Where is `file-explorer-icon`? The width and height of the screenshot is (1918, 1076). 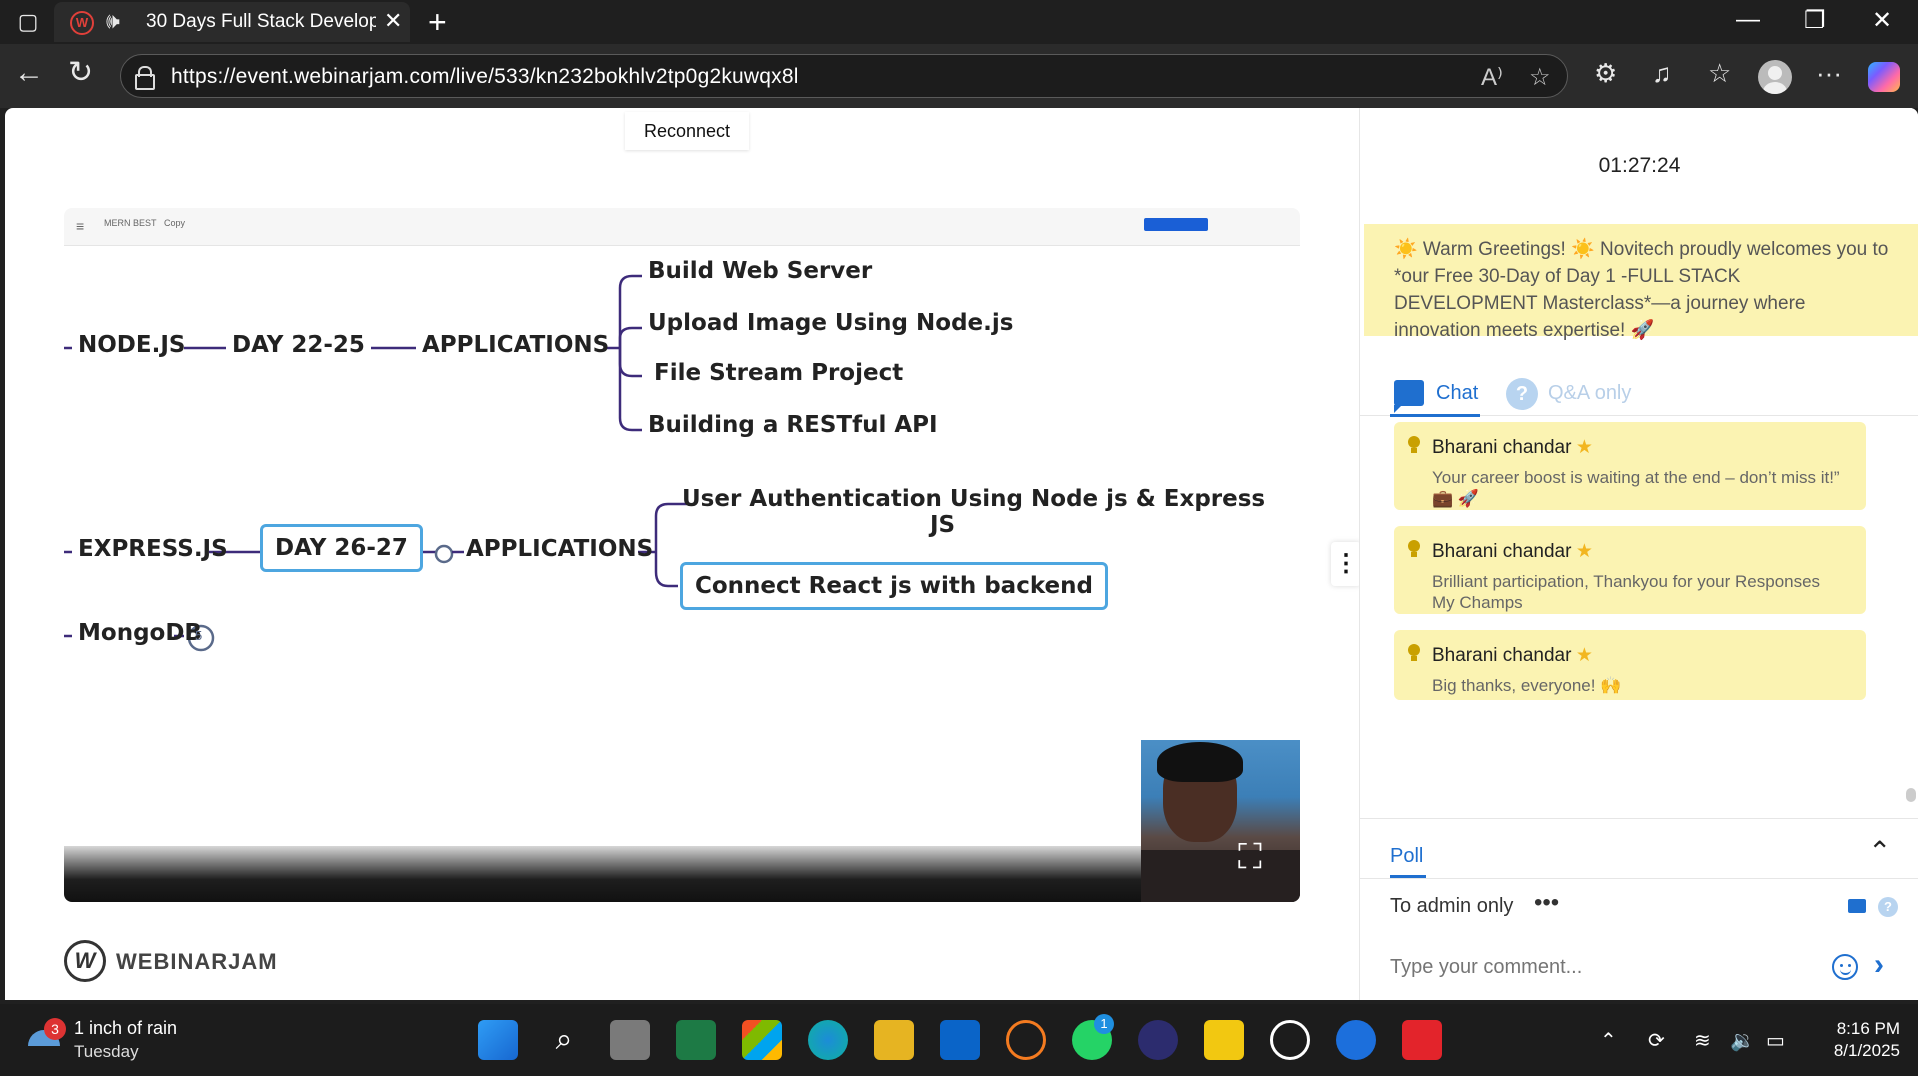 file-explorer-icon is located at coordinates (894, 1040).